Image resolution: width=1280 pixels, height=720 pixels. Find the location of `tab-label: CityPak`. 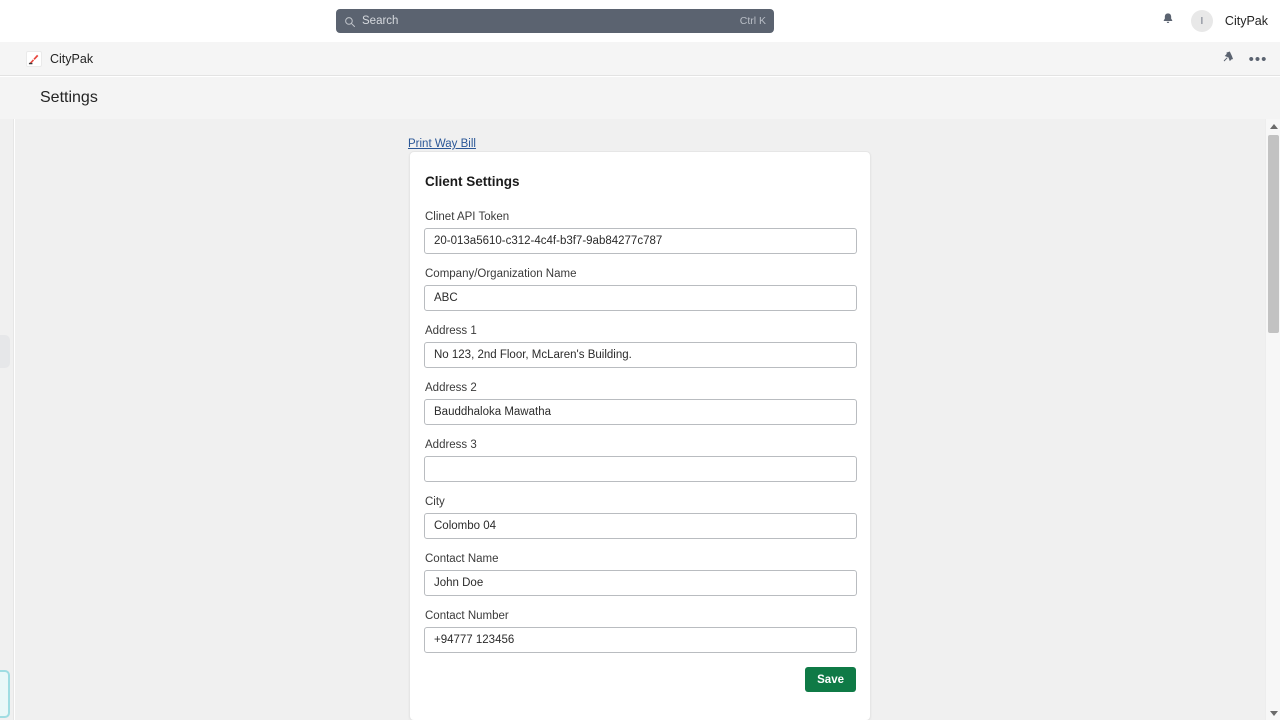

tab-label: CityPak is located at coordinates (72, 59).